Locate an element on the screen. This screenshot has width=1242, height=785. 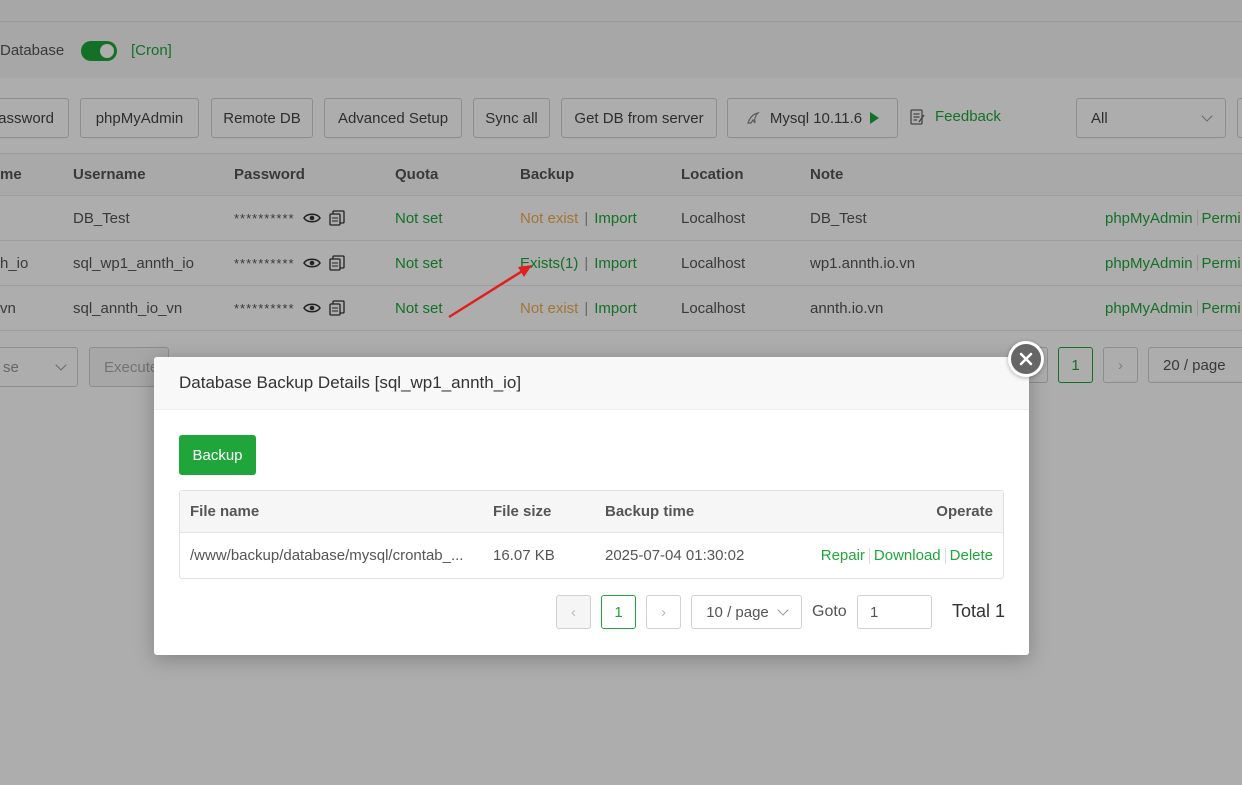
chevron-right-icon: › is located at coordinates (663, 612).